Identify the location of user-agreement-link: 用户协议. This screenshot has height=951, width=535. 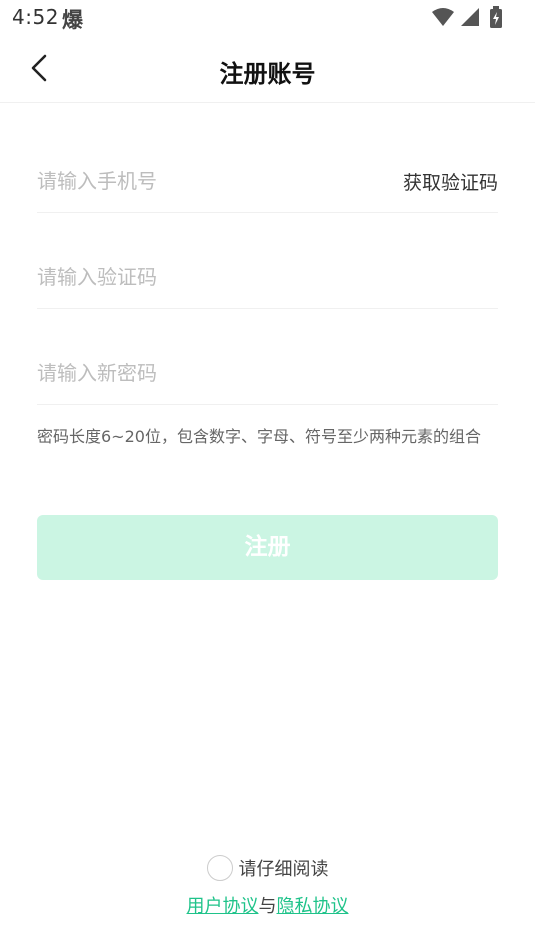
(223, 906).